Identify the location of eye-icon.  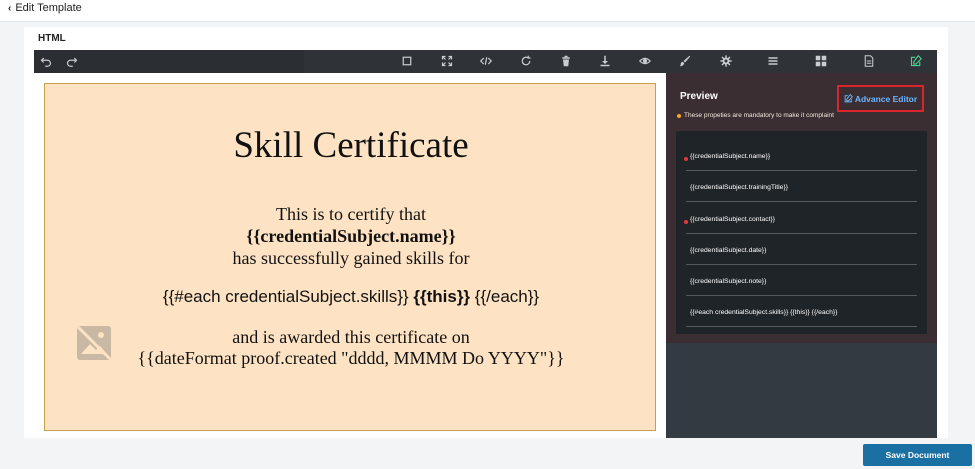
(645, 61).